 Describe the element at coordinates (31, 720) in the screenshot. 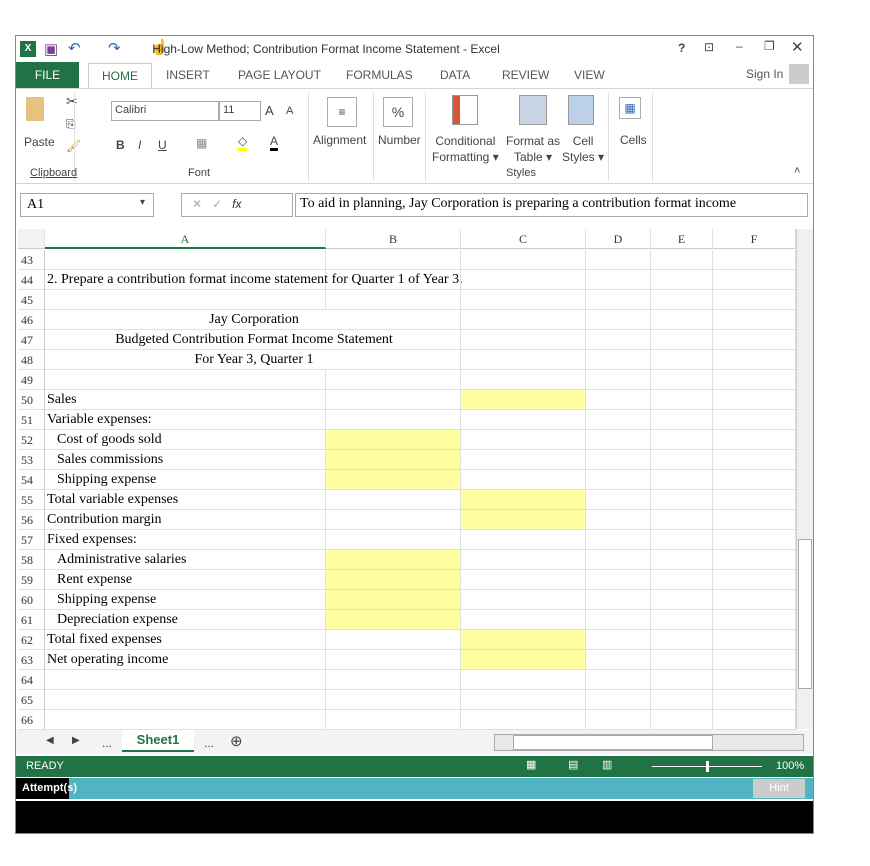

I see `row-header: 66` at that location.